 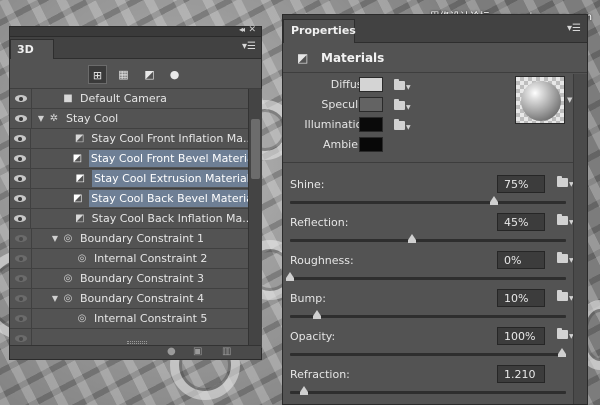 What do you see at coordinates (429, 384) in the screenshot?
I see `material-parameter: Refraction: 1.210` at bounding box center [429, 384].